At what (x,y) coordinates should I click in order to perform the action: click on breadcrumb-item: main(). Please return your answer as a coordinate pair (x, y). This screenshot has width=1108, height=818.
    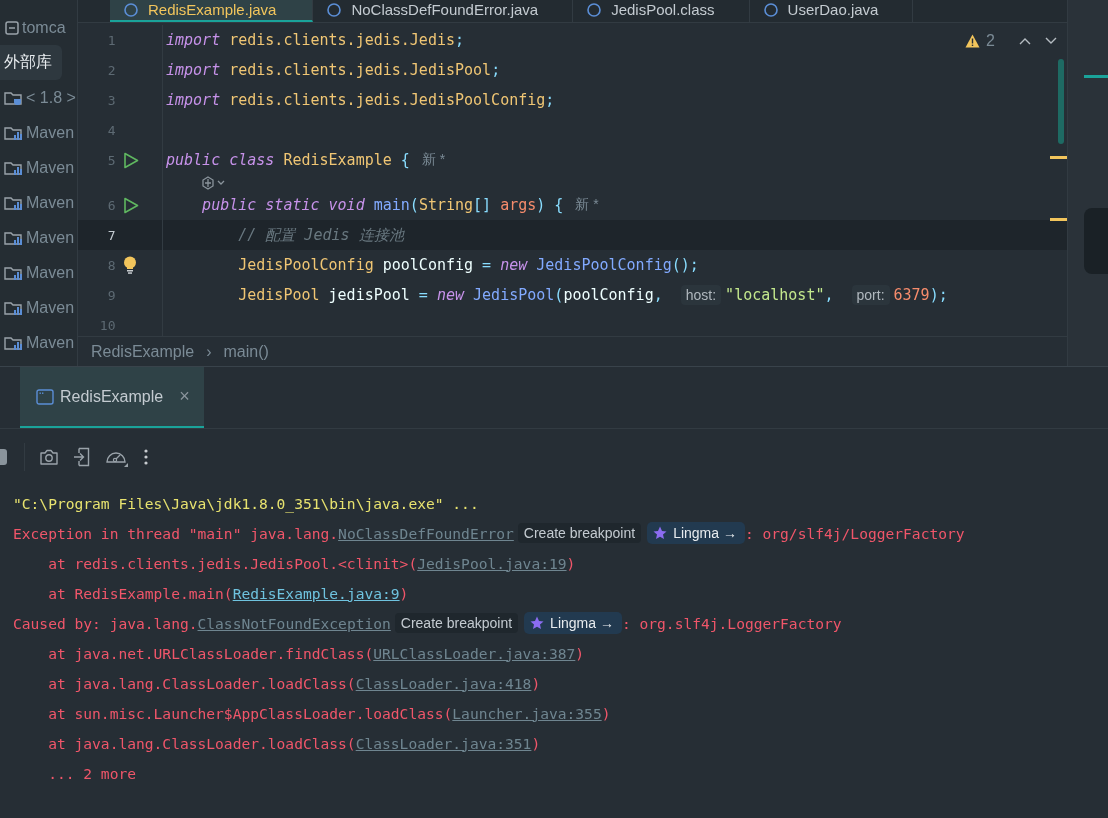
    Looking at the image, I should click on (246, 351).